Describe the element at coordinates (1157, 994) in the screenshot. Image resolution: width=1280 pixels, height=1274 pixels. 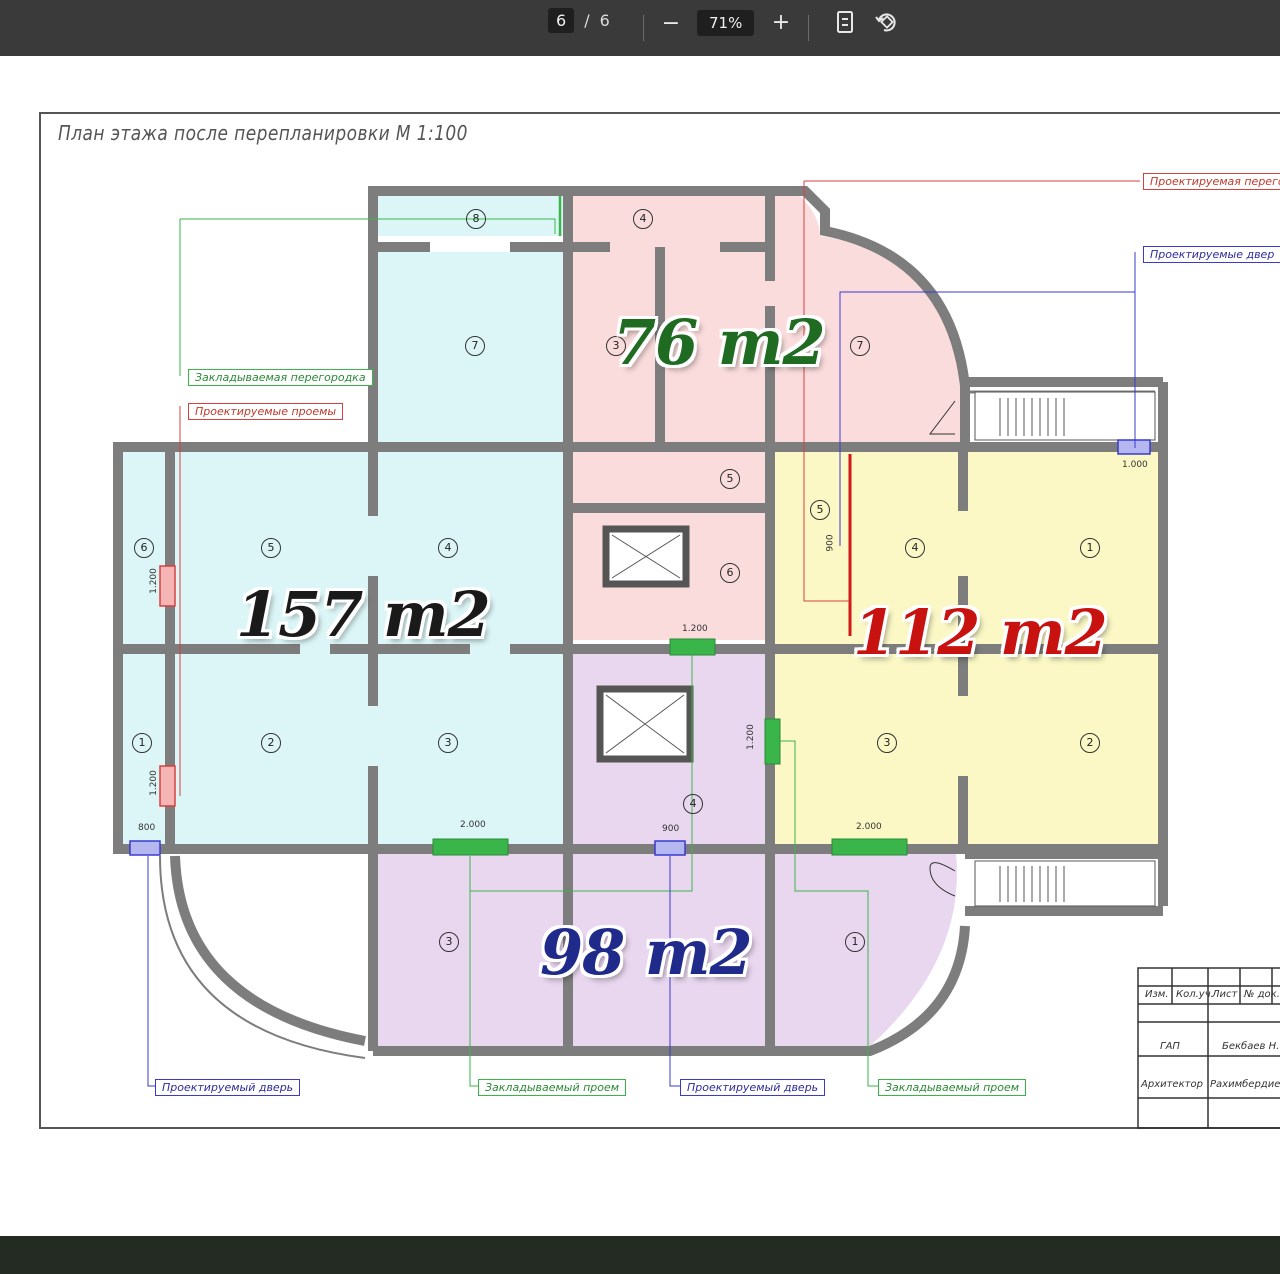
I see `stamp-col-izm: Изм.` at that location.